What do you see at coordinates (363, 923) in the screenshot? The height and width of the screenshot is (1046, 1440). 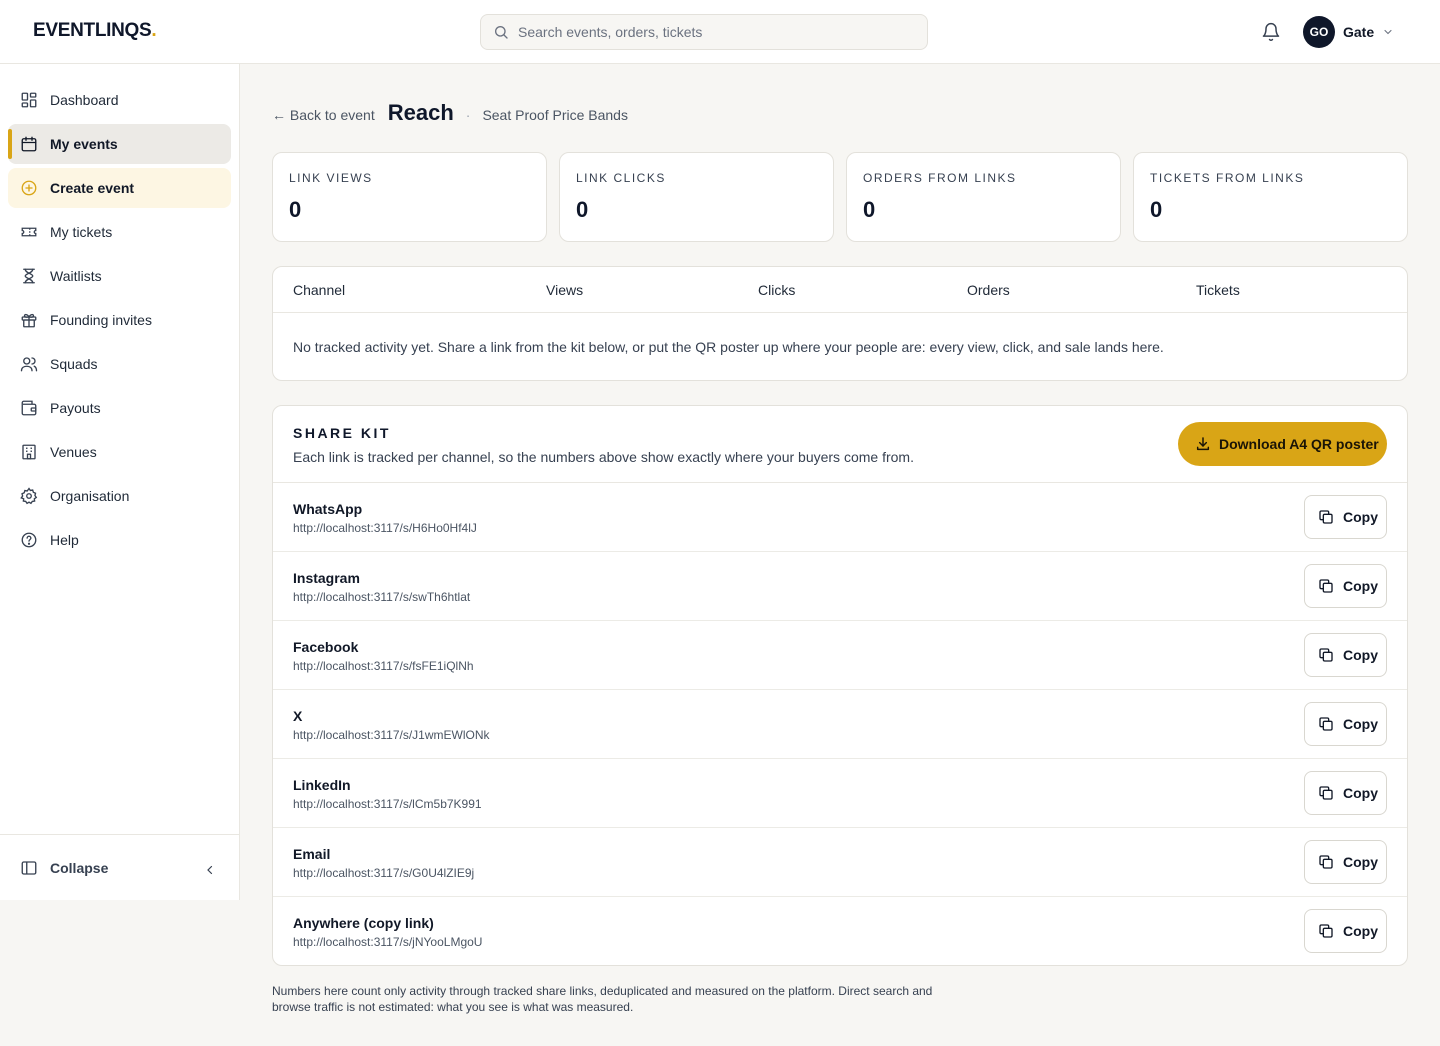 I see `channel-name: Anywhere (copy link)` at bounding box center [363, 923].